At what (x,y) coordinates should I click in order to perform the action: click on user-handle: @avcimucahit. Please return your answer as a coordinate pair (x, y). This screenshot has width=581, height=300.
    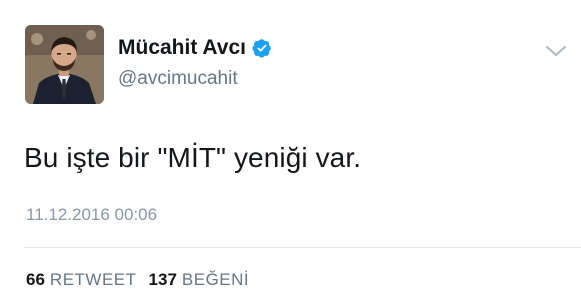
    Looking at the image, I should click on (178, 79).